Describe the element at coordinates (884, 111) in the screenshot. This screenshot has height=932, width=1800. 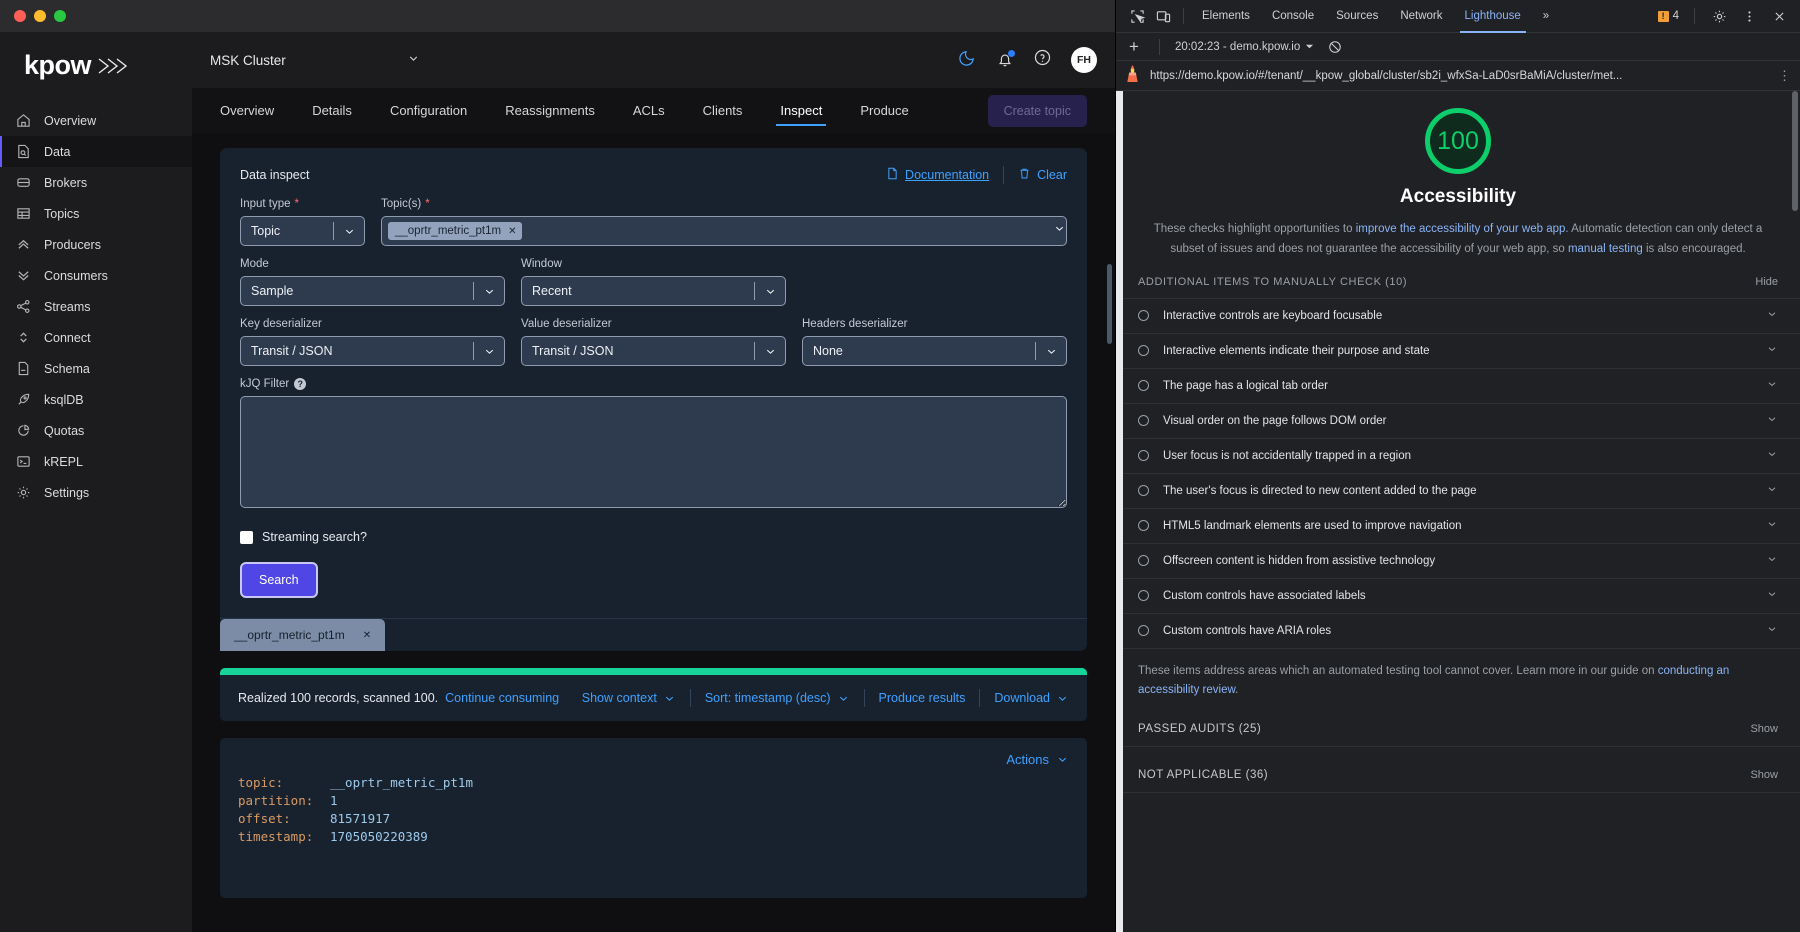
I see `tab-produce: Produce` at that location.